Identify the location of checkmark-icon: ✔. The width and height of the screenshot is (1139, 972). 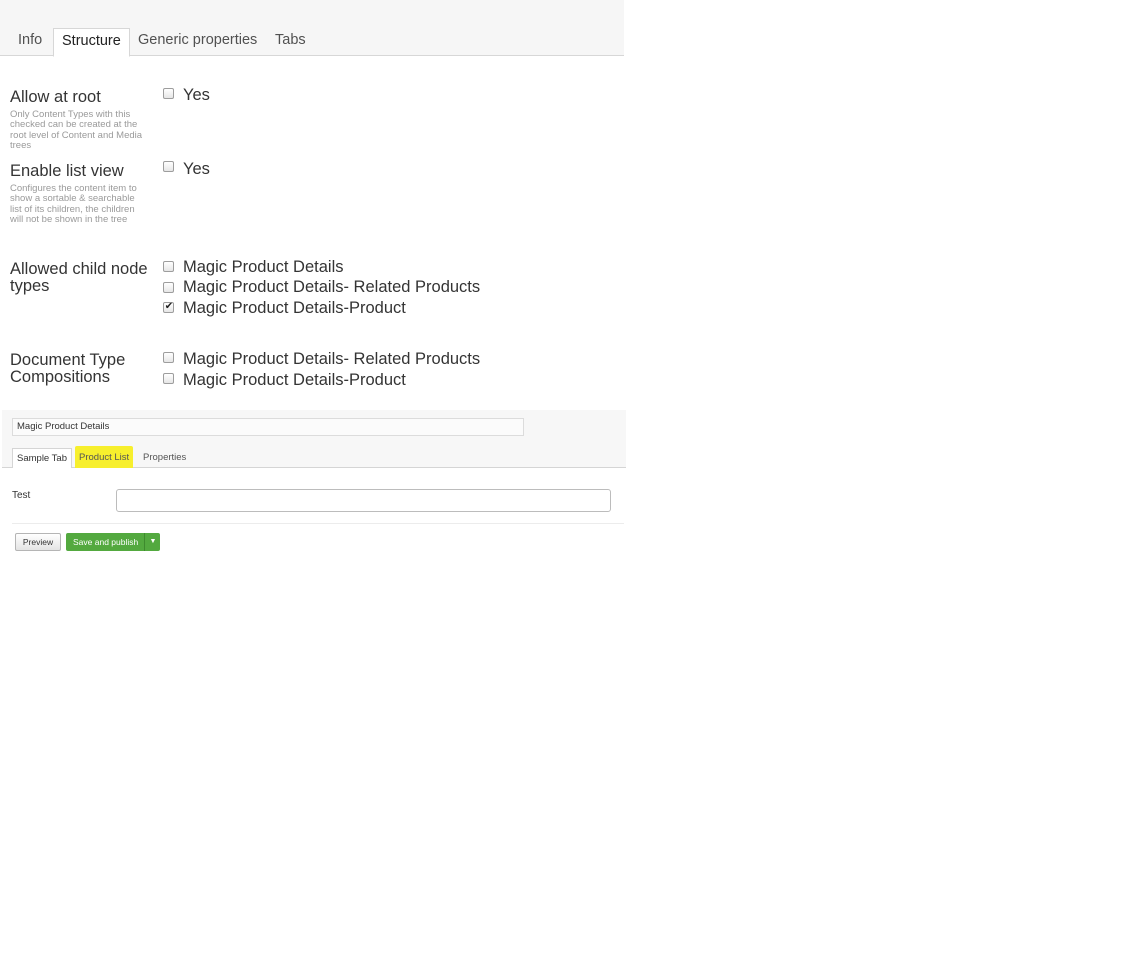
(169, 306).